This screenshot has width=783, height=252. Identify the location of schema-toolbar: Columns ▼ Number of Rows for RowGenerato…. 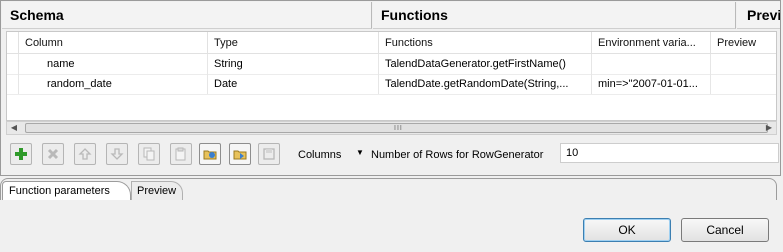
(394, 155).